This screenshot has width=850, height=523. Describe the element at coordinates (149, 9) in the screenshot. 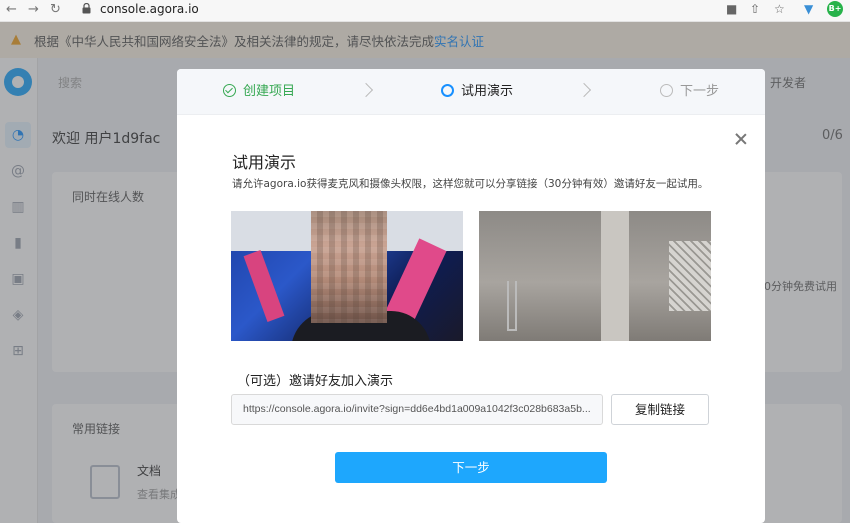

I see `url-text: console.agora.io` at that location.